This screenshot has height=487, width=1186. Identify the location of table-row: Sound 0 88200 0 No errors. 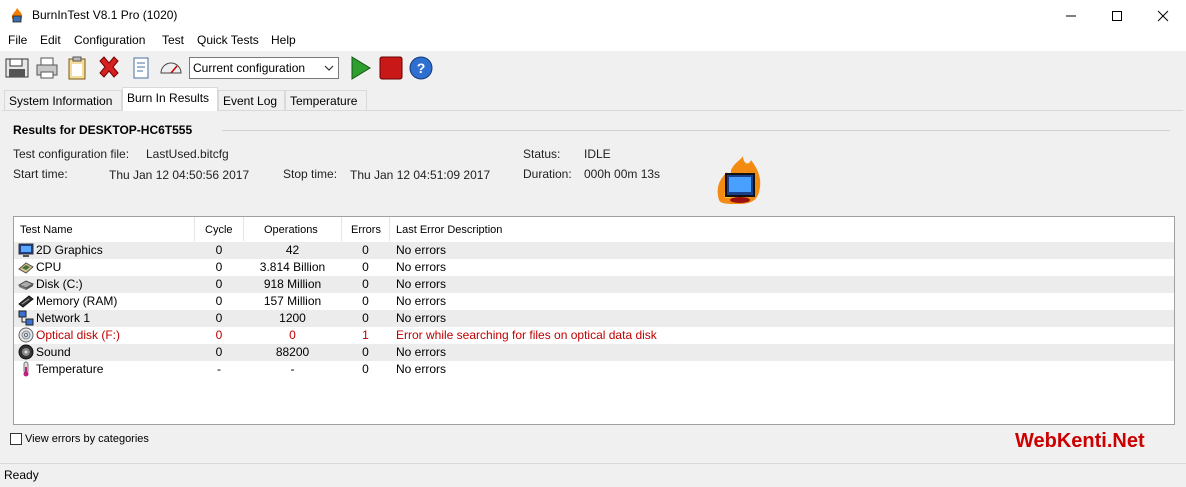
(594, 352).